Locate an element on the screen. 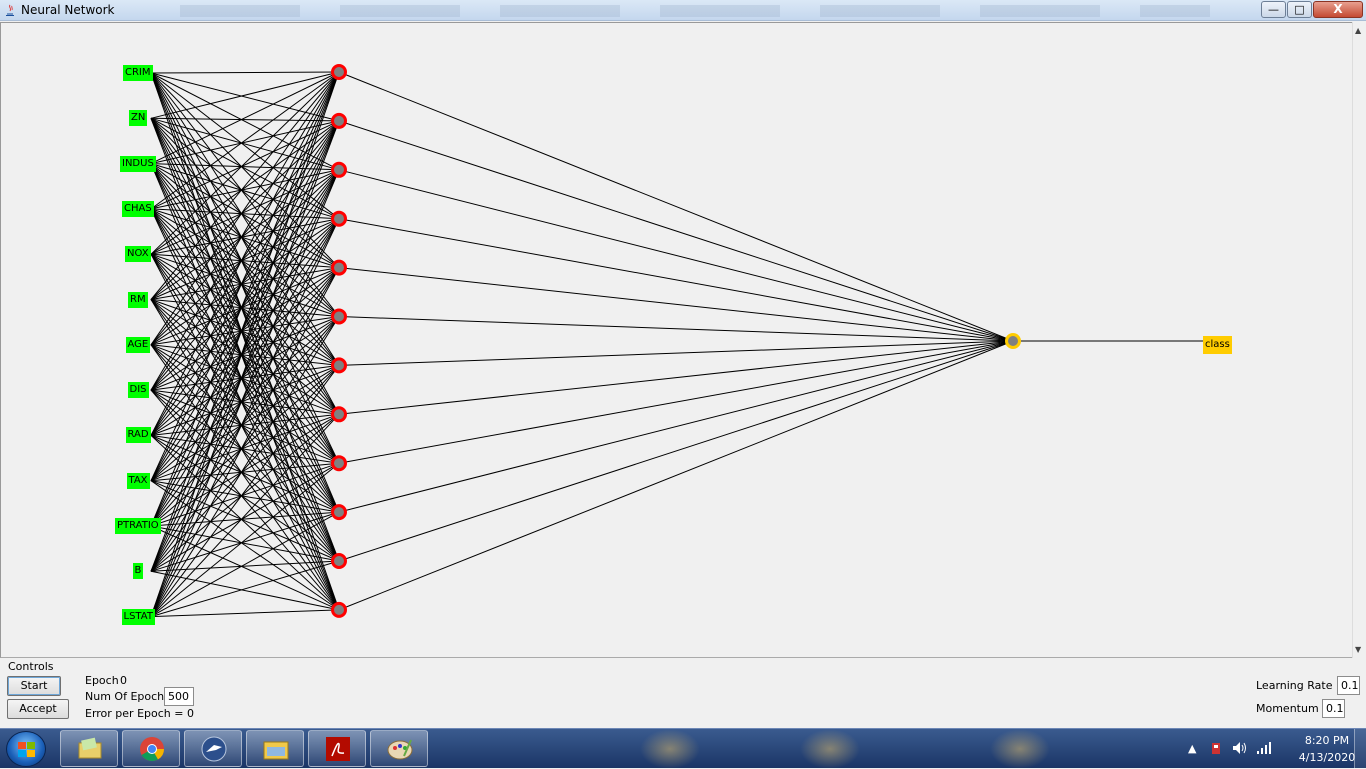 This screenshot has width=1366, height=769. maximize-button: □ is located at coordinates (1299, 9).